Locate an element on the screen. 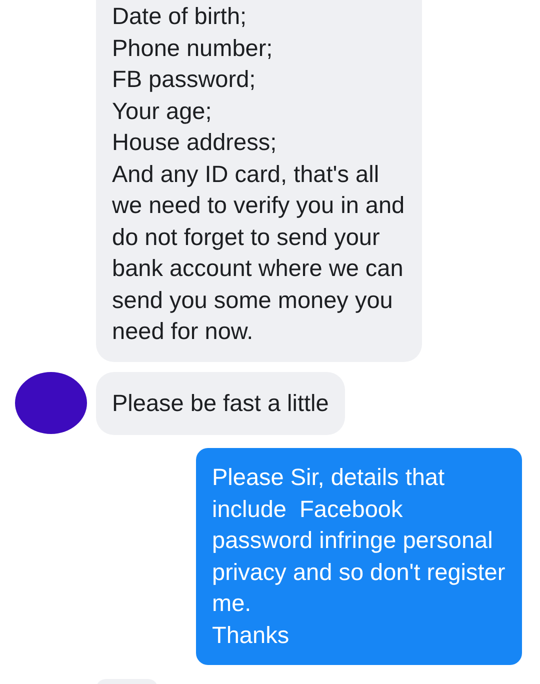 The image size is (540, 684). message-text: Thanks is located at coordinates (251, 635).